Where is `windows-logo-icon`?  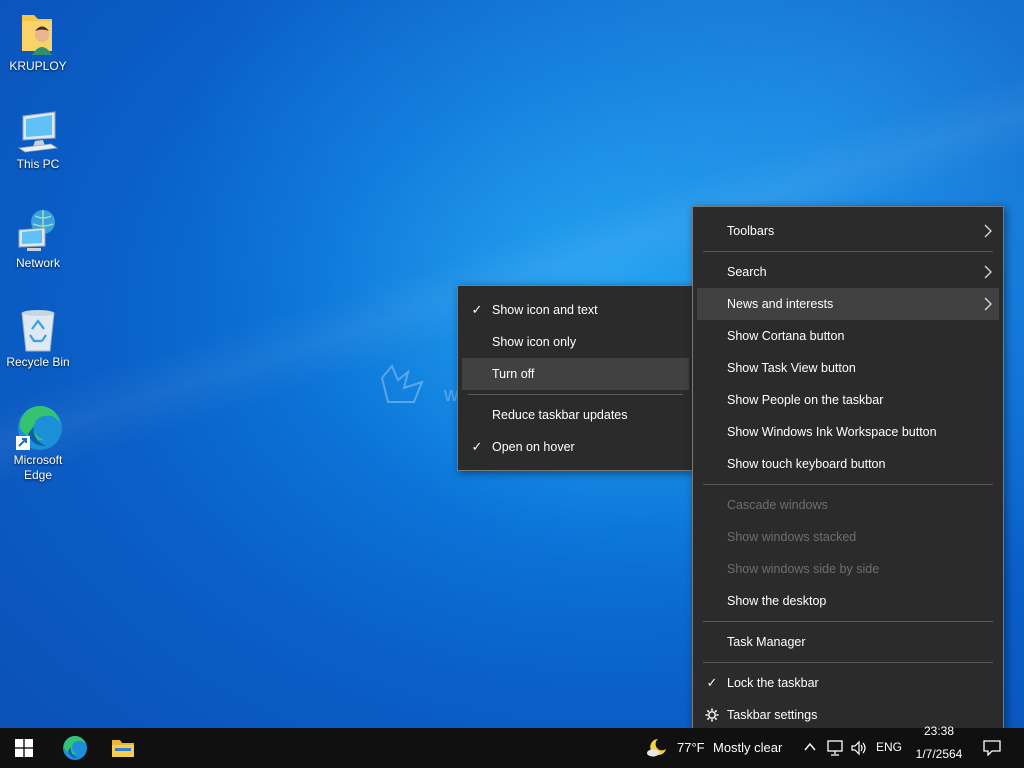 windows-logo-icon is located at coordinates (24, 748).